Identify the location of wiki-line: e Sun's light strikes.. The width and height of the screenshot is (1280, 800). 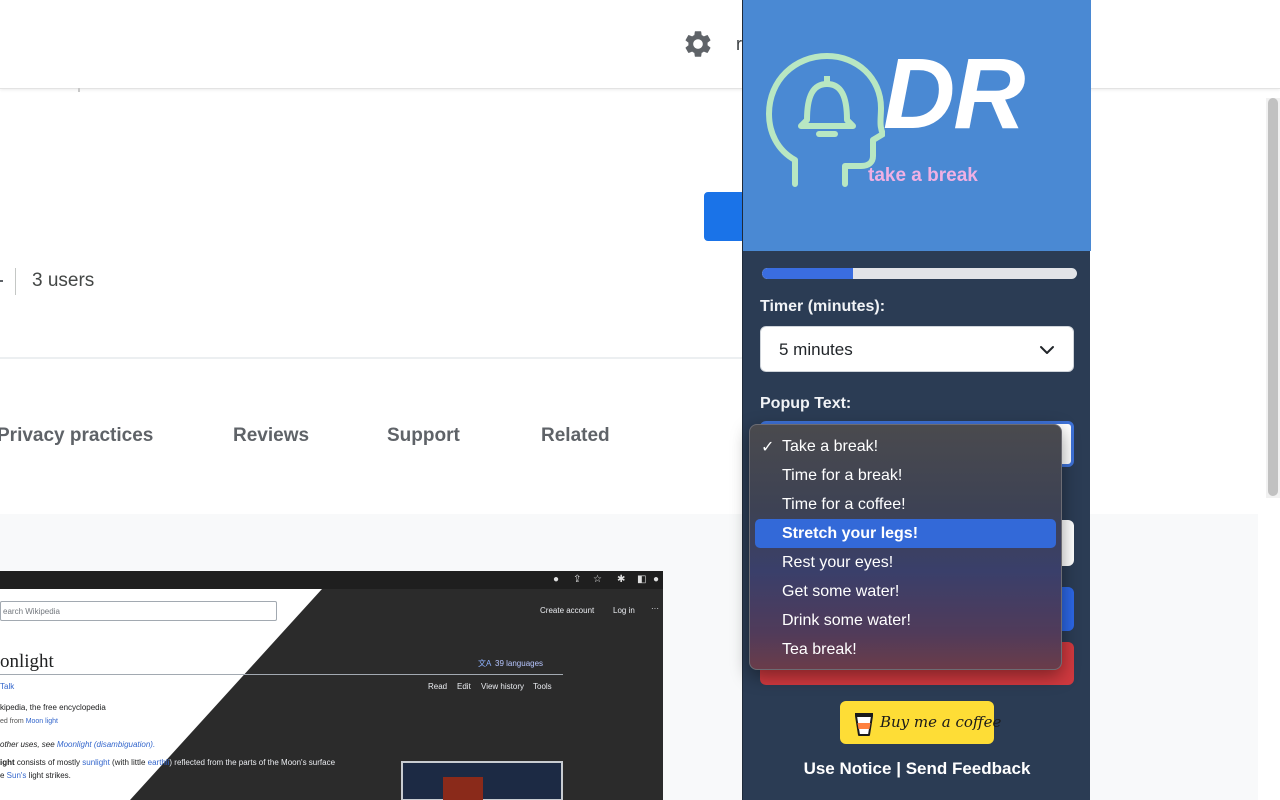
(35, 775).